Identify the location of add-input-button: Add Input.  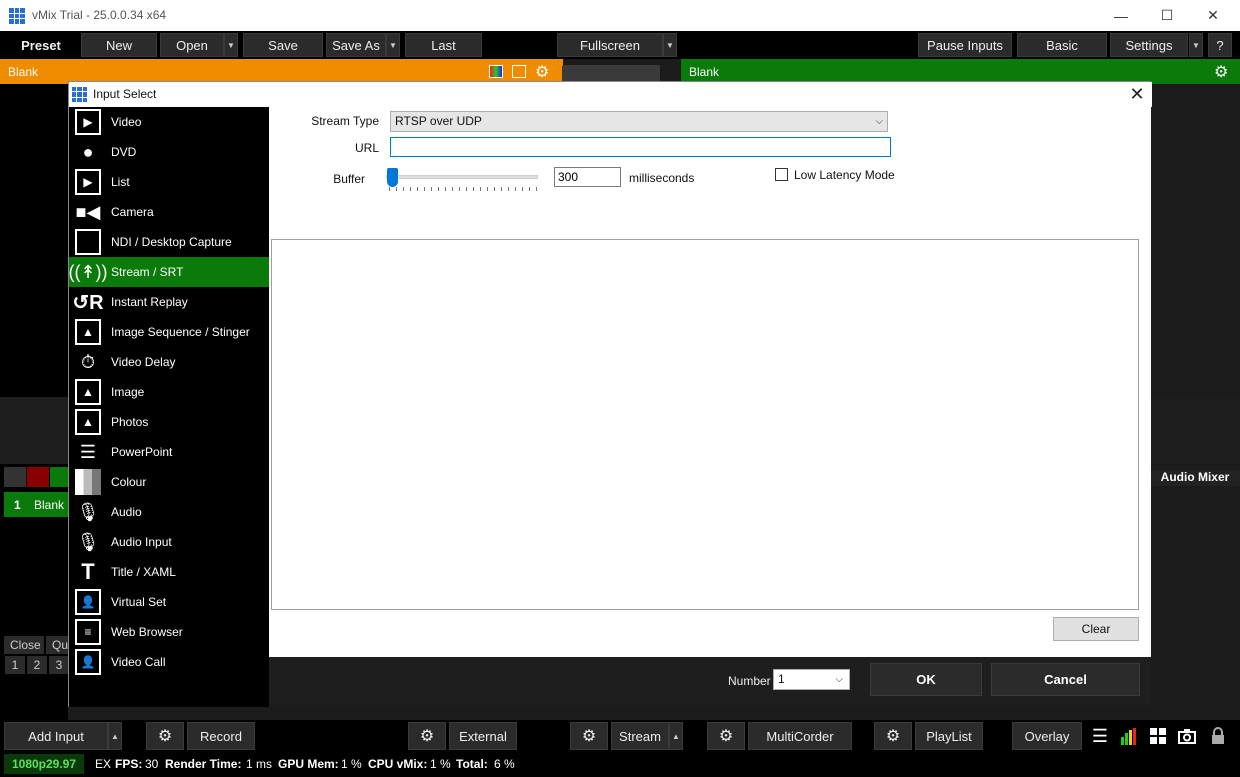
(56, 736).